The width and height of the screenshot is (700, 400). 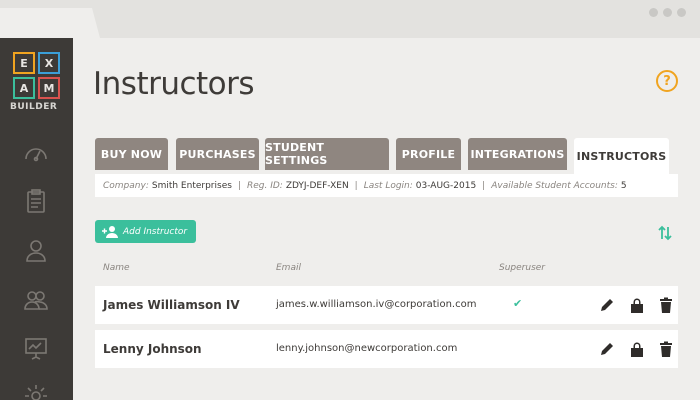 I want to click on superuser-check-icon: ✔, so click(x=518, y=303).